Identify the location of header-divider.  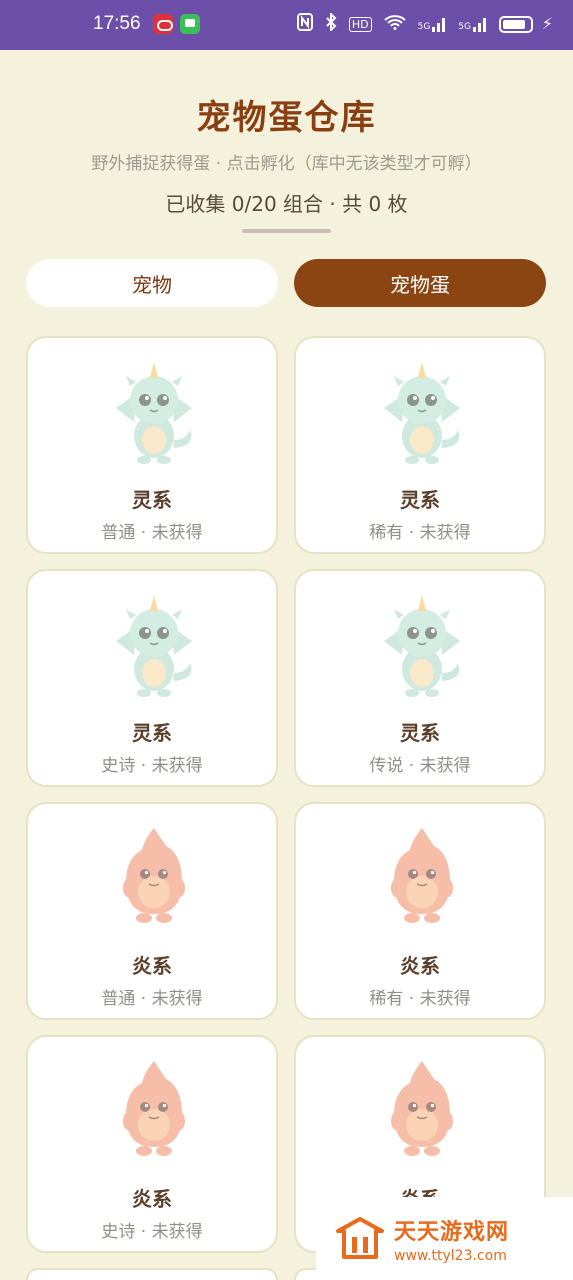
(286, 231).